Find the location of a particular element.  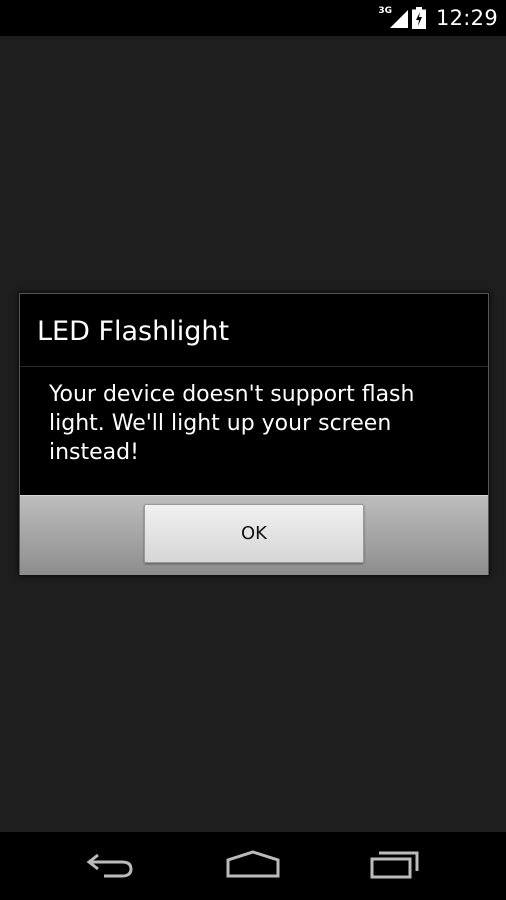

home-icon is located at coordinates (253, 866).